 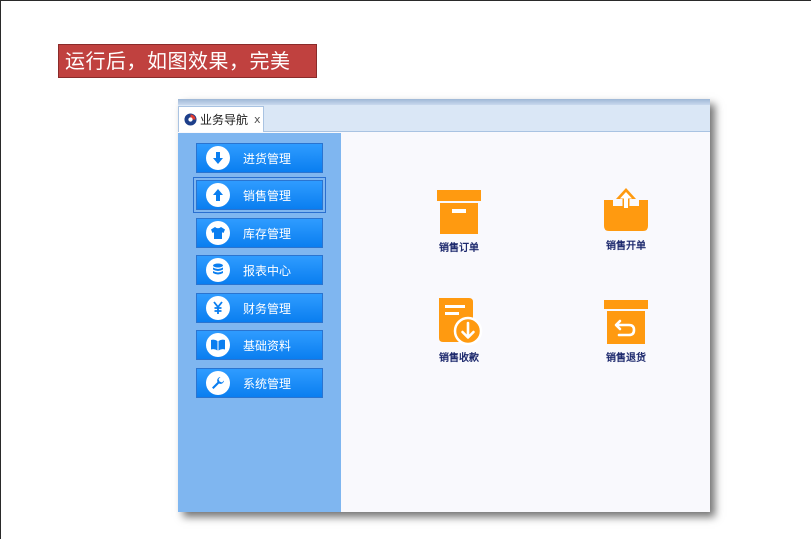 I want to click on sidebar-item-system: 系统管理, so click(x=259, y=383).